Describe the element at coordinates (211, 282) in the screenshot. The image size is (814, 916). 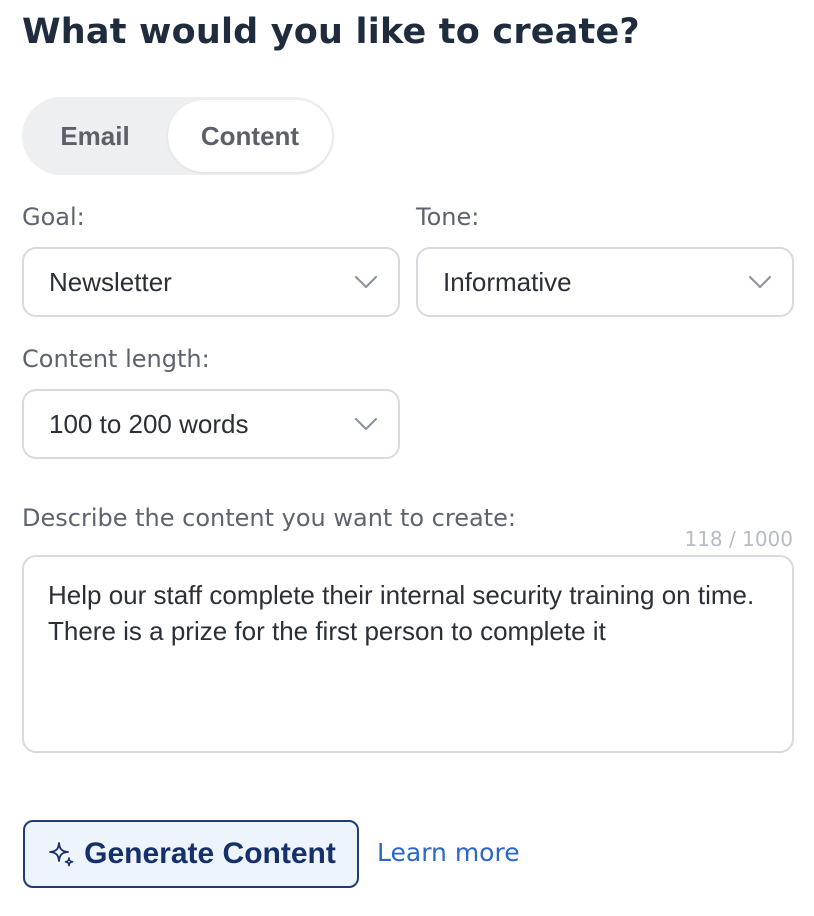
I see `goal-select: Newsletter` at that location.